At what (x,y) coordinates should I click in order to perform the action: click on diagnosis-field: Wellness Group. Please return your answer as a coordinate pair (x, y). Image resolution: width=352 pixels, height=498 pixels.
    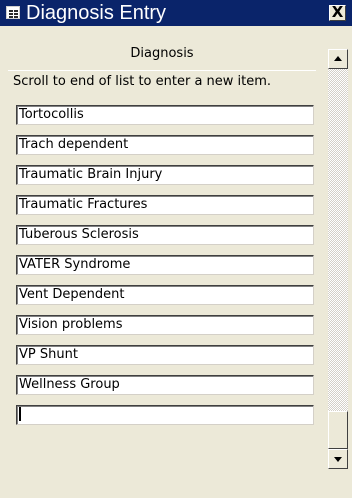
    Looking at the image, I should click on (165, 385).